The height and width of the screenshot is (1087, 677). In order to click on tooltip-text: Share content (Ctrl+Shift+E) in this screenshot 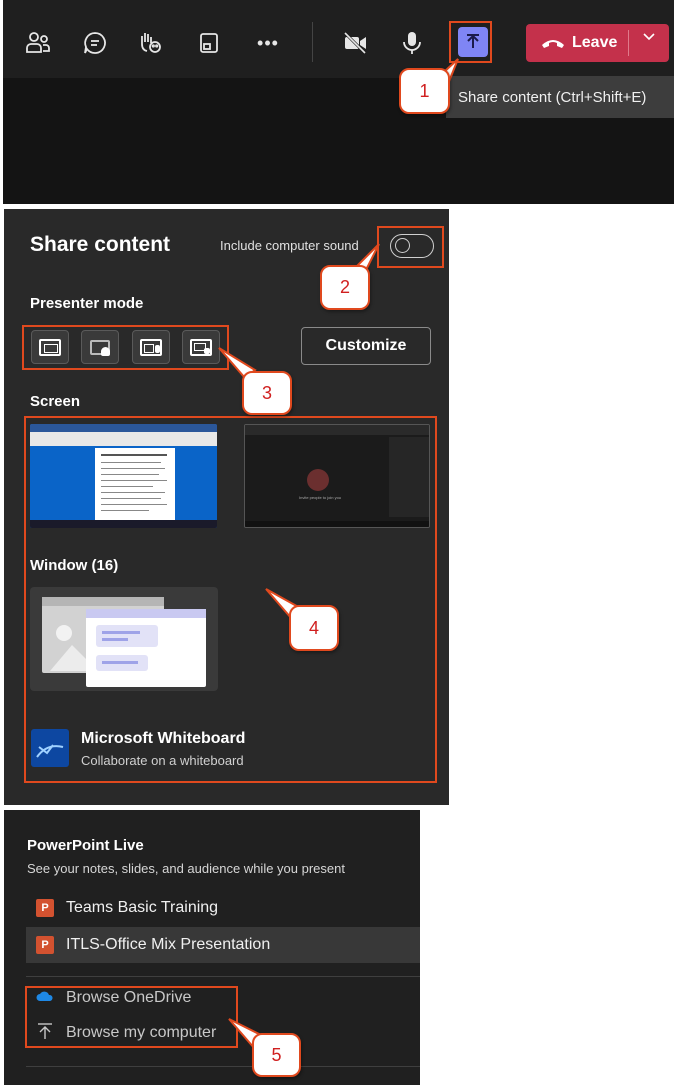, I will do `click(552, 97)`.